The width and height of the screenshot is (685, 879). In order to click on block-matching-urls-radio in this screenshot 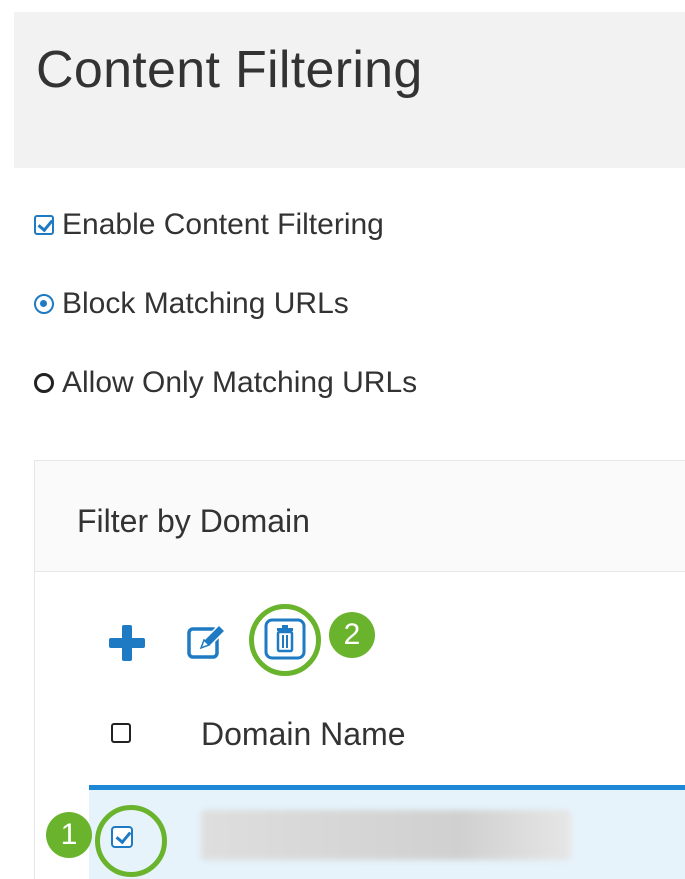, I will do `click(44, 304)`.